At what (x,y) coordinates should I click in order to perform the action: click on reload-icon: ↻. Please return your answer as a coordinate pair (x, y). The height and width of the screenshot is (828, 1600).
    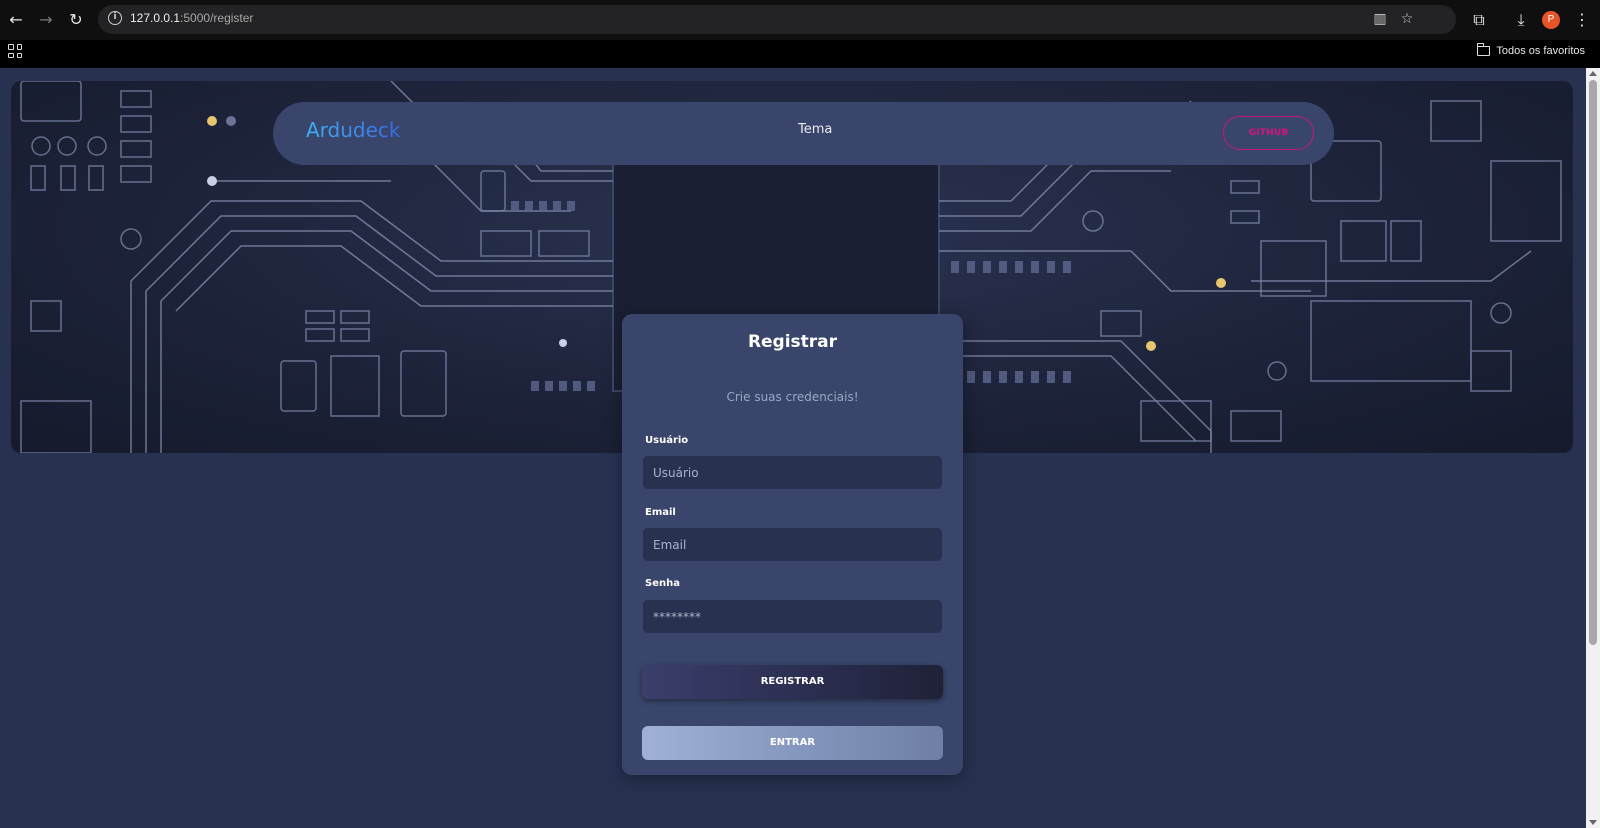
    Looking at the image, I should click on (76, 20).